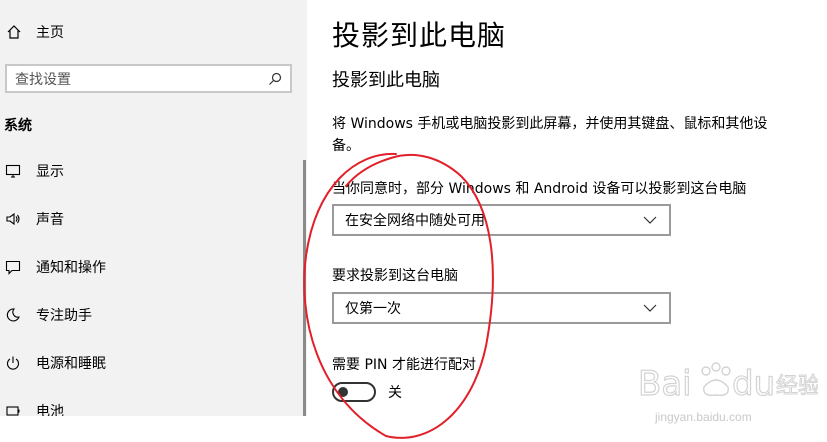 This screenshot has width=827, height=442. Describe the element at coordinates (50, 220) in the screenshot. I see `sidebar-item-label: 声音` at that location.